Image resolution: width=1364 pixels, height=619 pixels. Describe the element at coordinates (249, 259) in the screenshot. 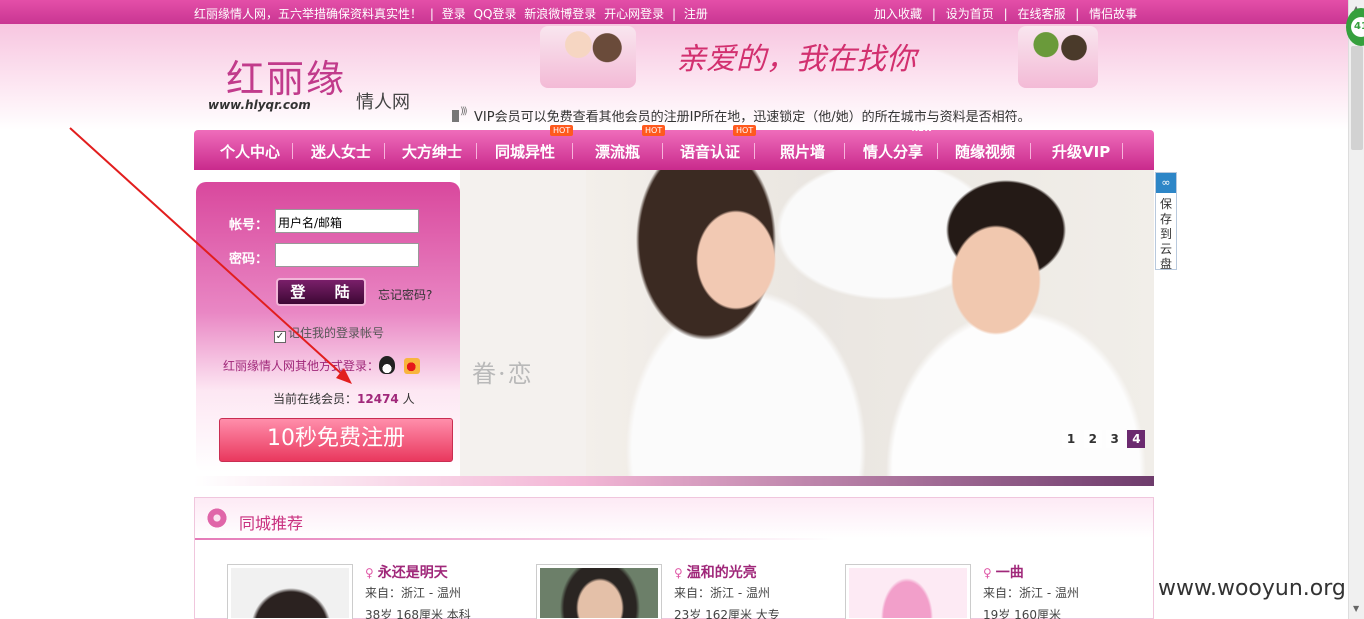

I see `password-label: 密码：` at that location.